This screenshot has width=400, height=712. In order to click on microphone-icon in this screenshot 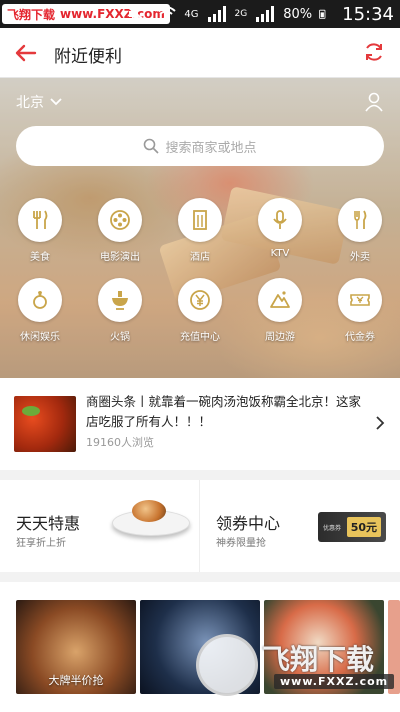, I will do `click(280, 219)`.